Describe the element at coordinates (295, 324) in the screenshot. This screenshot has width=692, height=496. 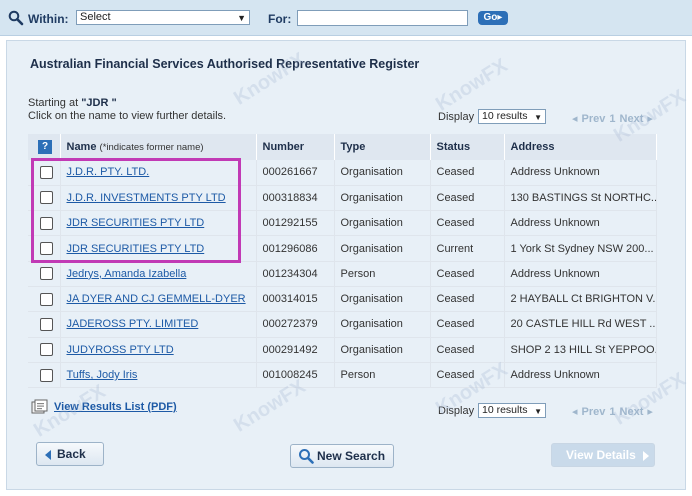
I see `number-cell: 000272379` at that location.